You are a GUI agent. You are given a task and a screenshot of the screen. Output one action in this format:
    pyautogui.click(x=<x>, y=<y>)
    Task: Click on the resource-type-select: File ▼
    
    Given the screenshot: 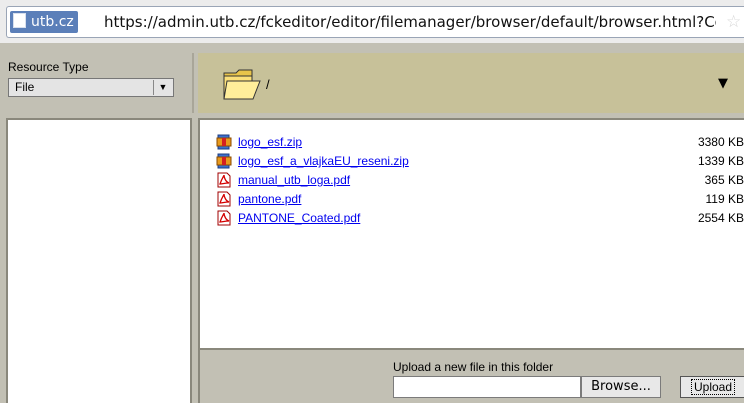 What is the action you would take?
    pyautogui.click(x=91, y=87)
    